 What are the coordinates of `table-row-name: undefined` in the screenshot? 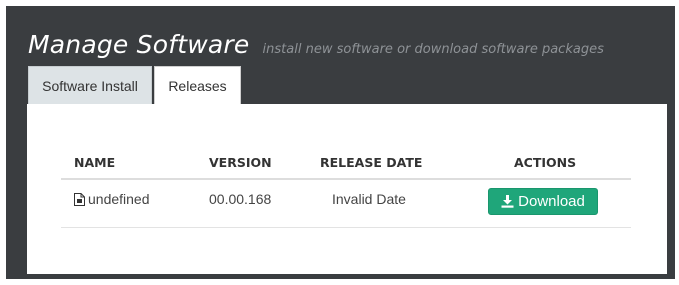 It's located at (112, 200).